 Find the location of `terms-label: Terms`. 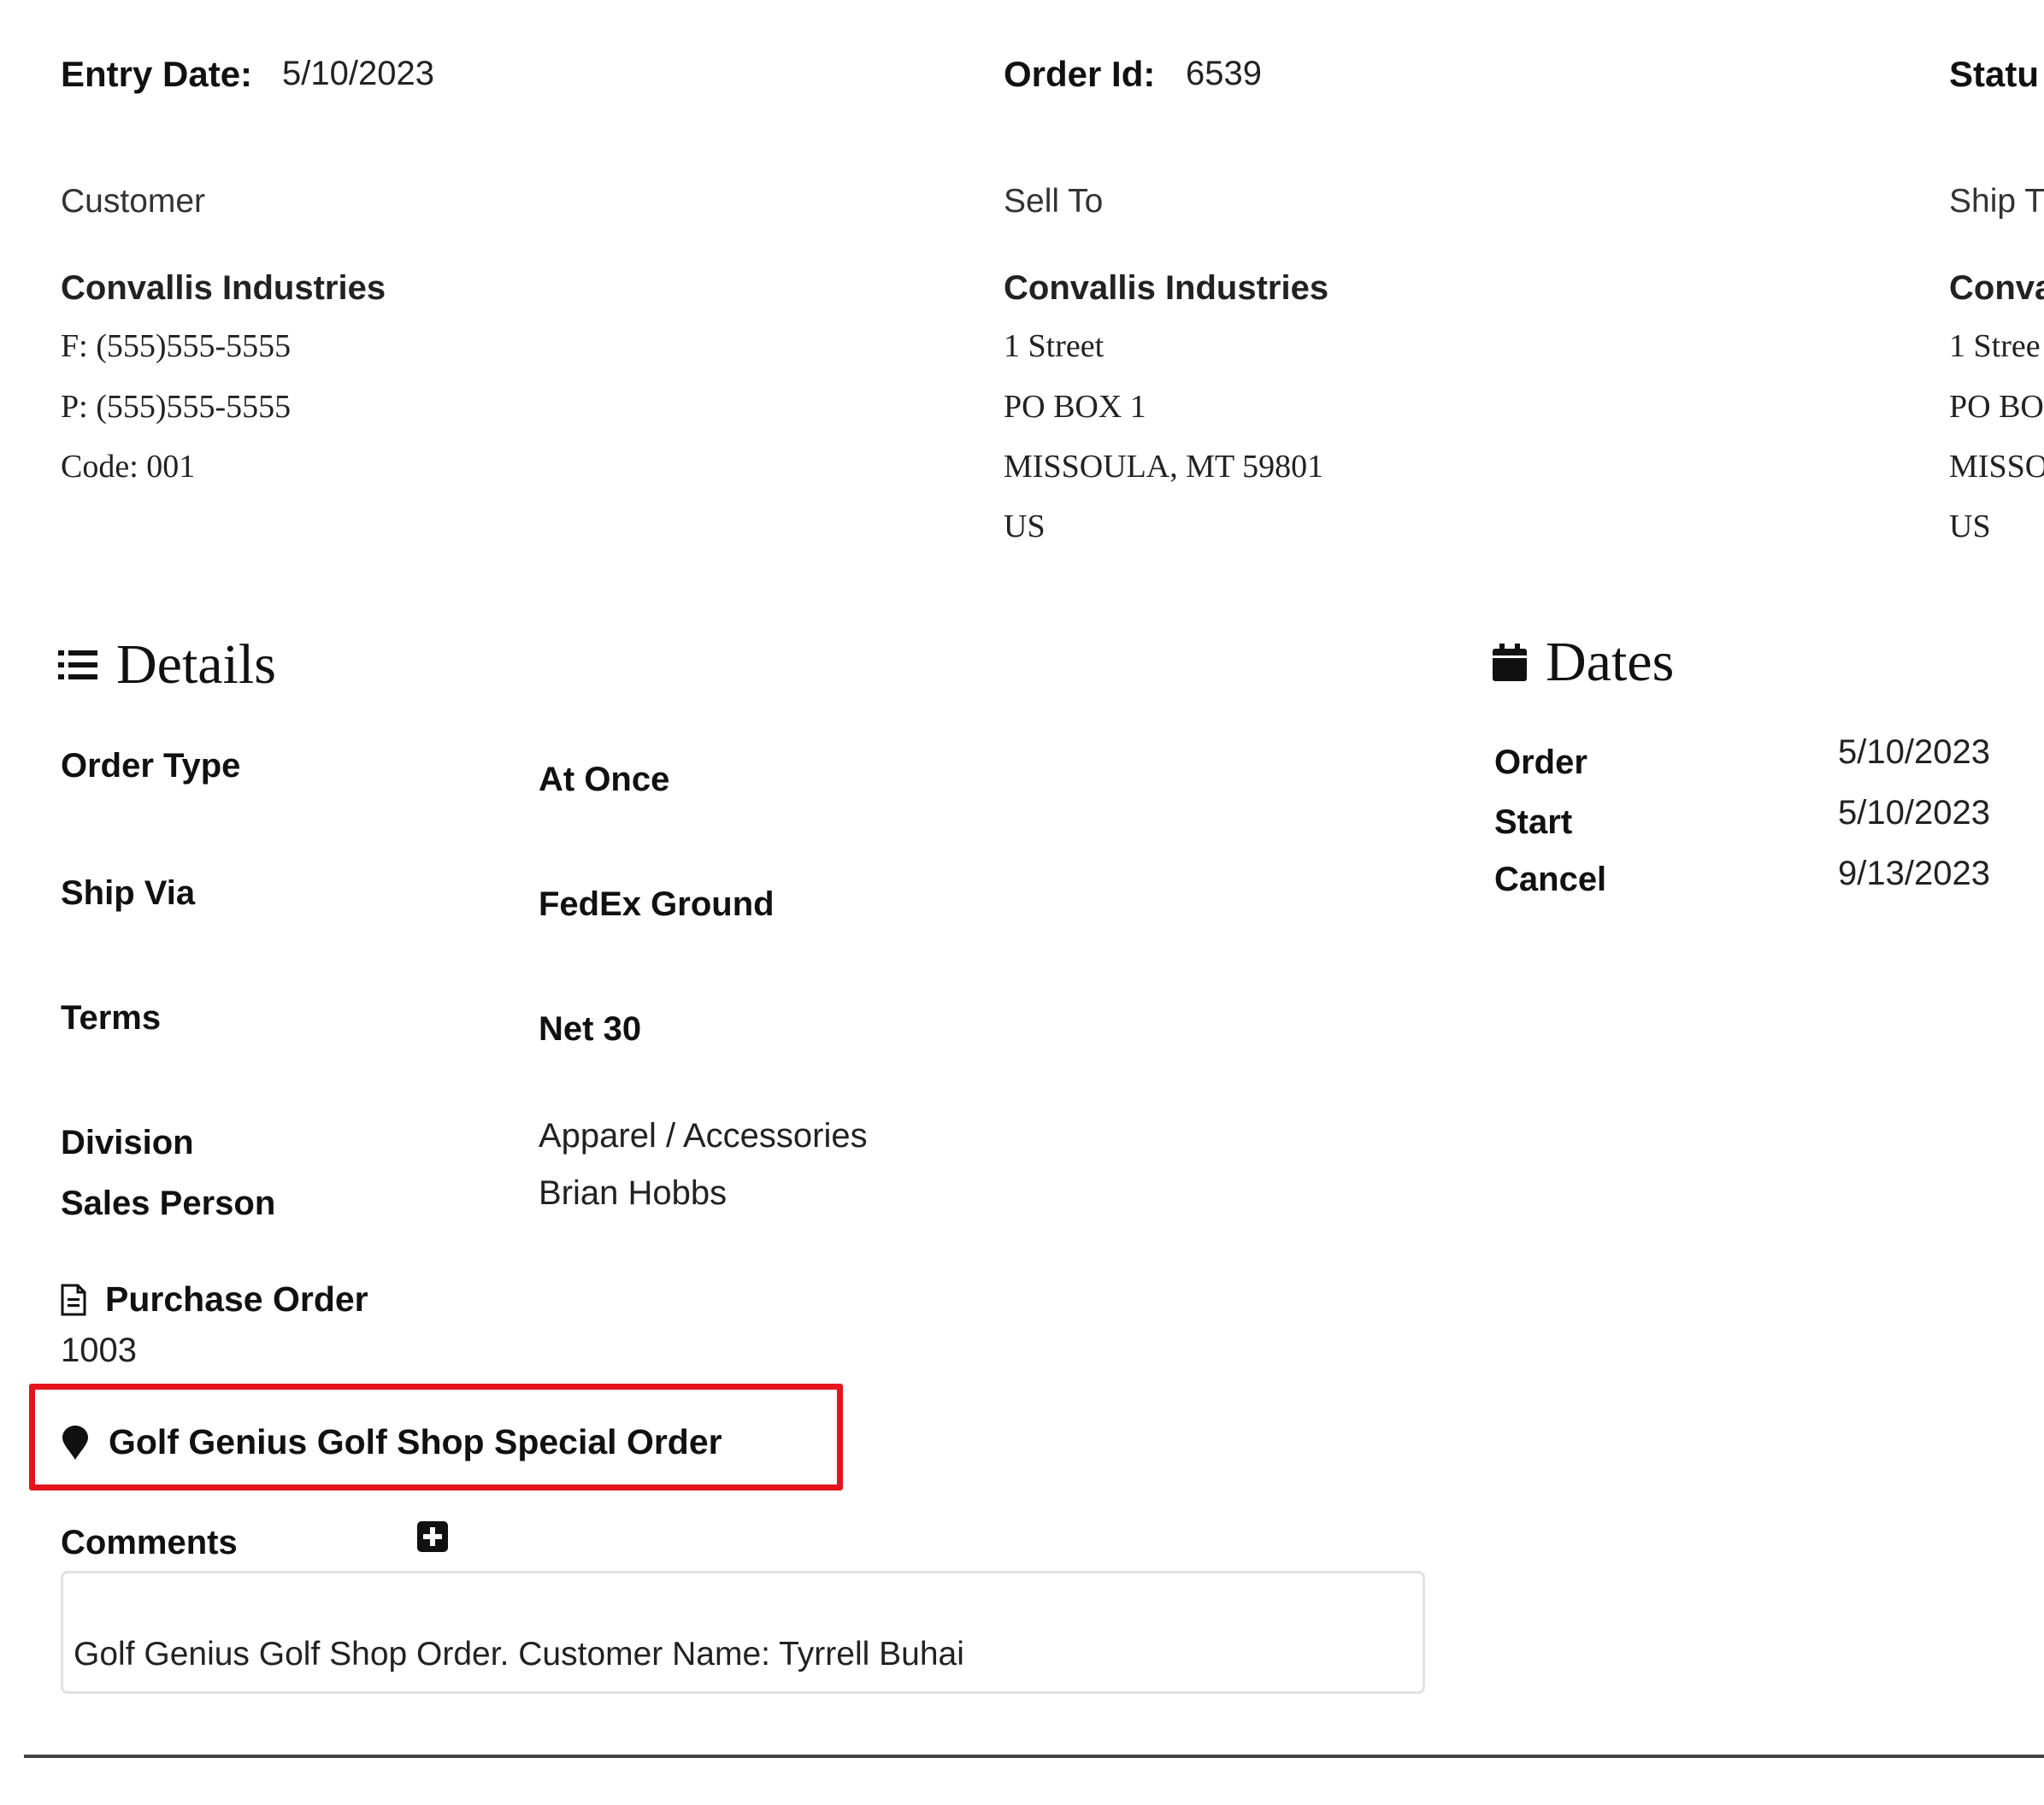

terms-label: Terms is located at coordinates (112, 1018).